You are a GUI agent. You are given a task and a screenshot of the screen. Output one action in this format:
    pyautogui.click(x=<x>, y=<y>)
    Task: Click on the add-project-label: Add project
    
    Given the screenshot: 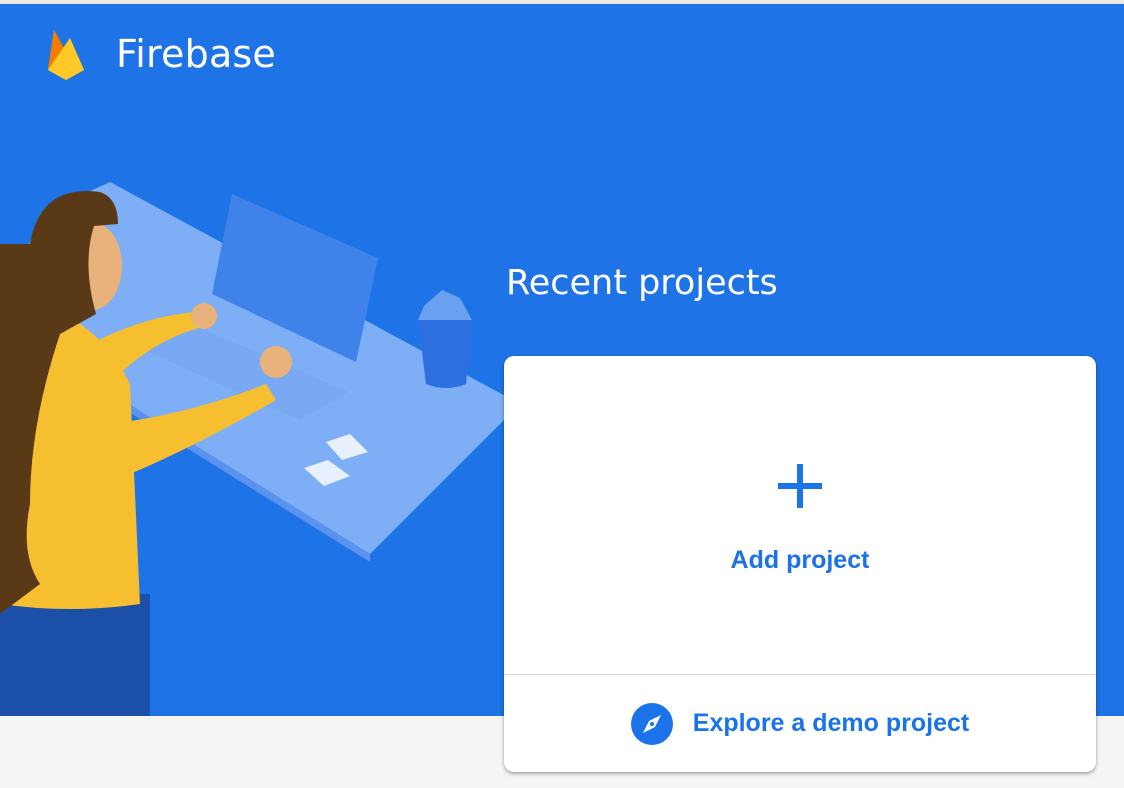 What is the action you would take?
    pyautogui.click(x=800, y=560)
    